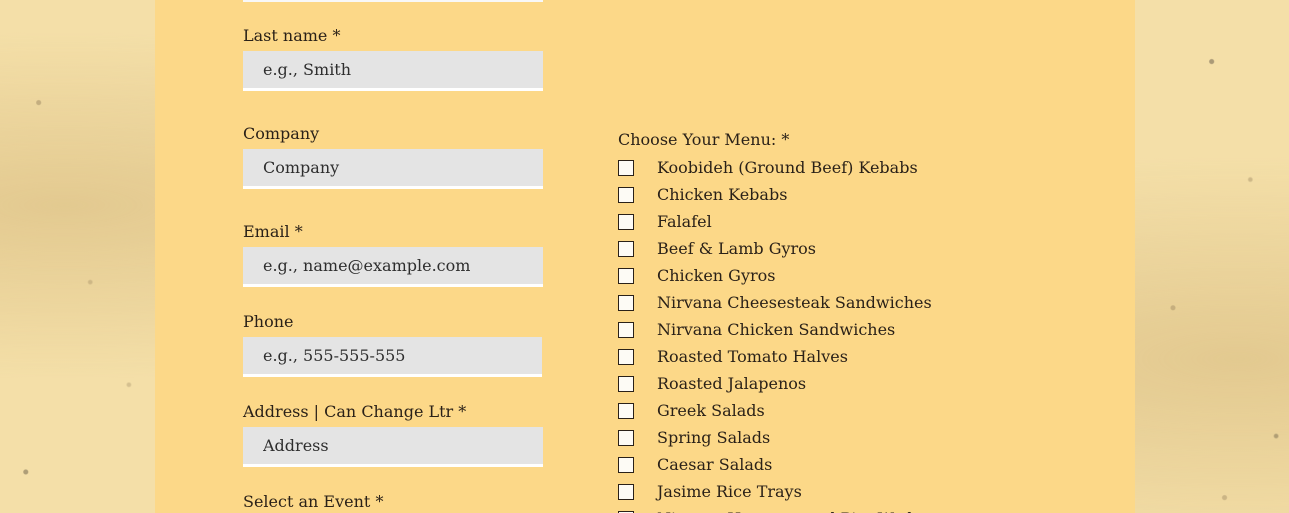 The image size is (1289, 513). Describe the element at coordinates (729, 491) in the screenshot. I see `menu-option-label: Jasime Rice Trays` at that location.